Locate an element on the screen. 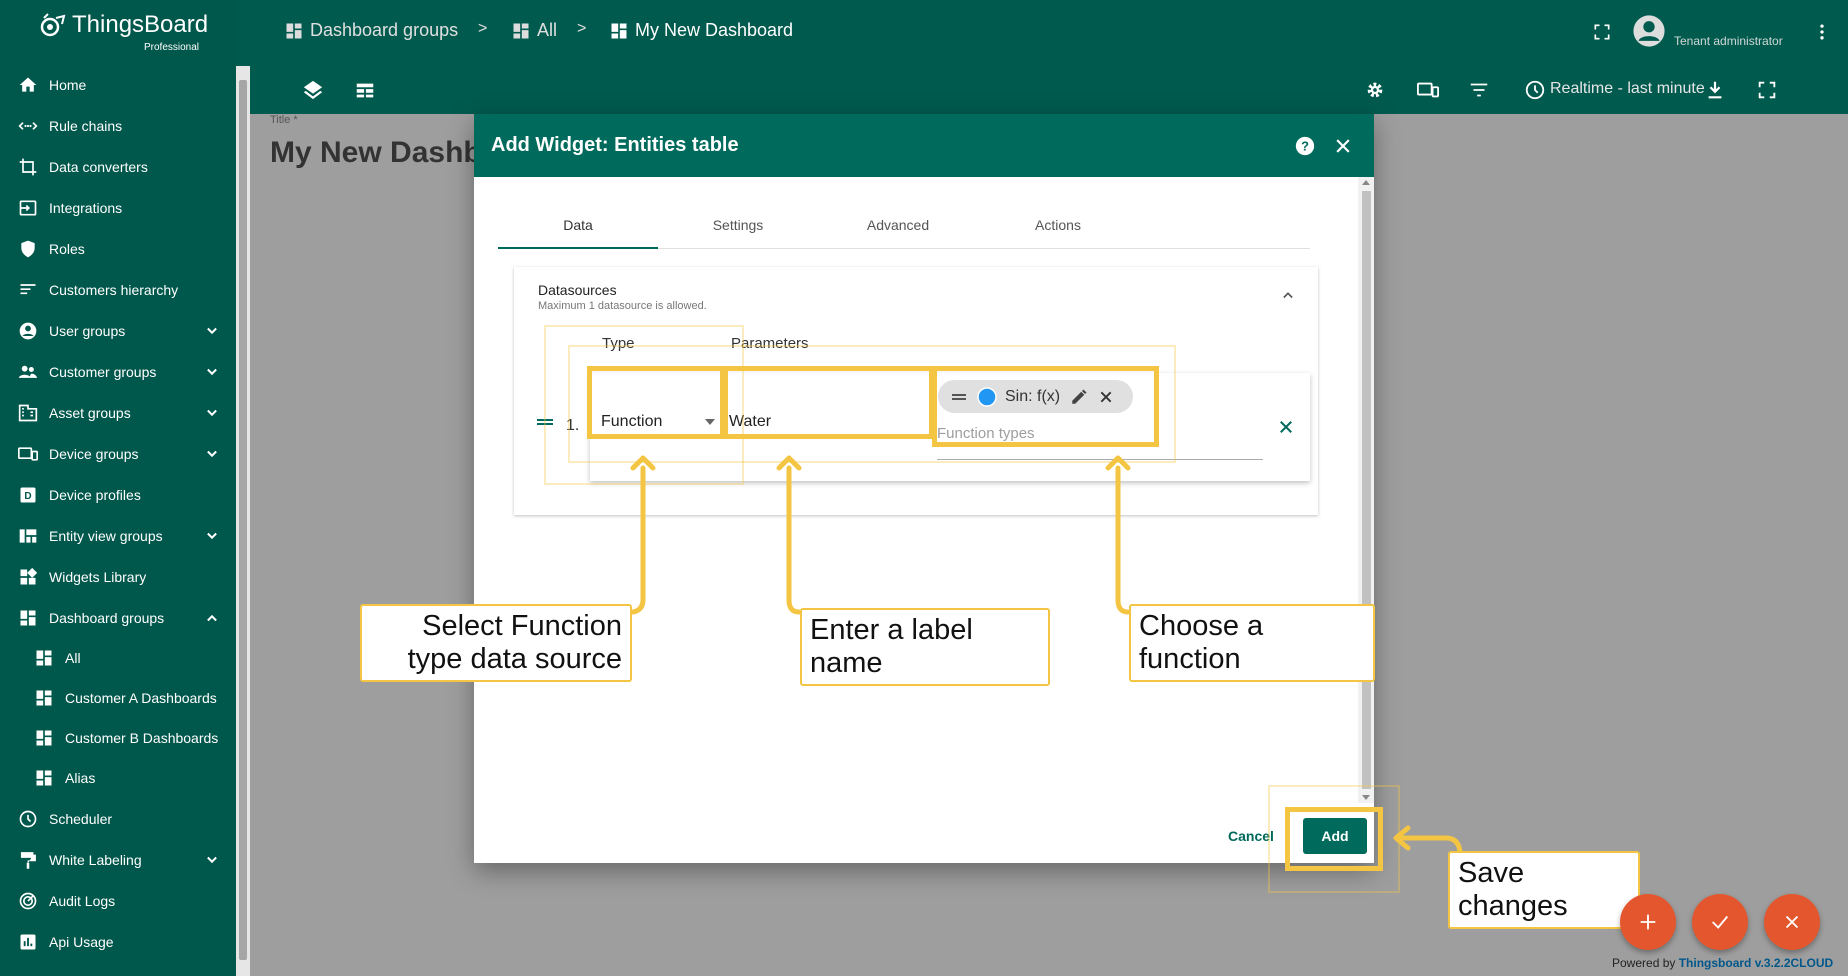 This screenshot has width=1848, height=976. breadcrumb-item-all: All is located at coordinates (534, 30).